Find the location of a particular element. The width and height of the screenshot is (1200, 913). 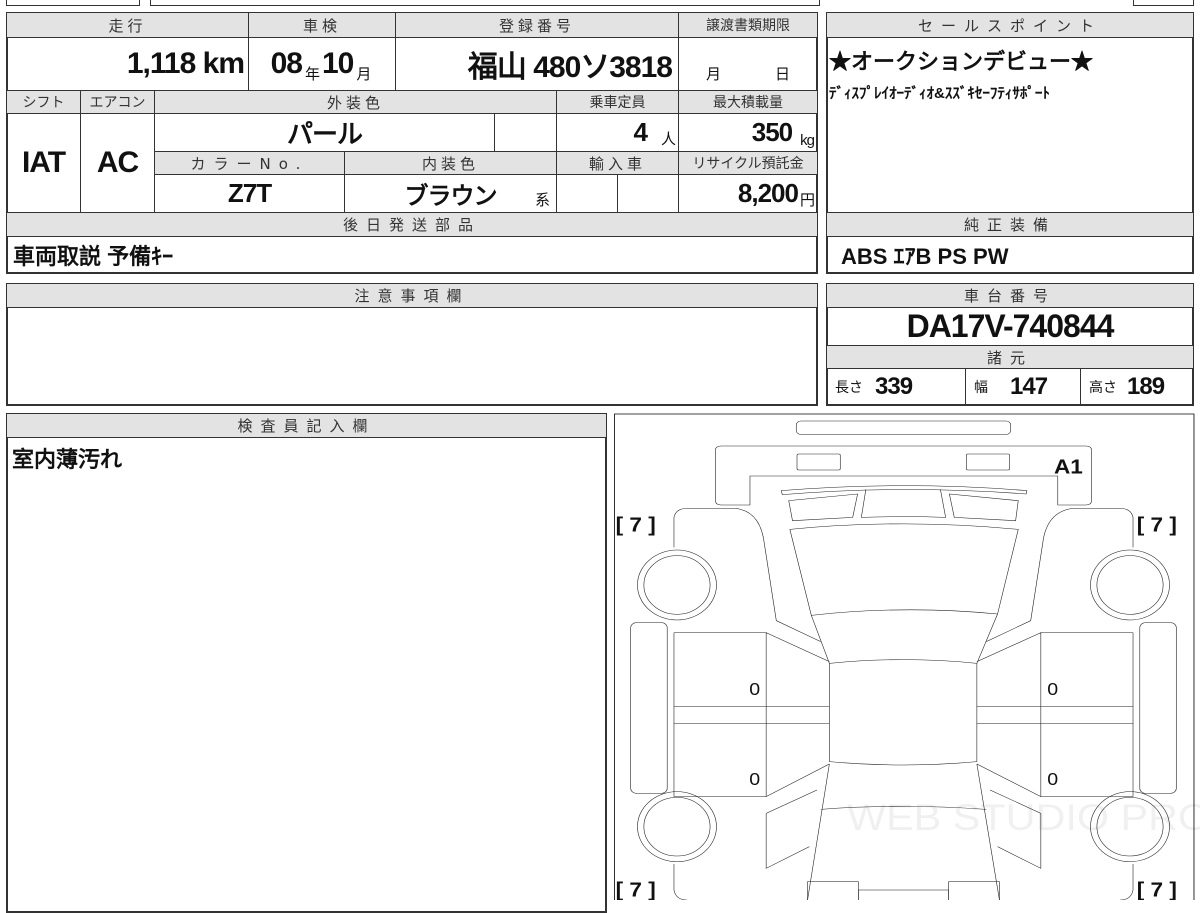

recycle-value: 8,200 円 is located at coordinates (748, 193).